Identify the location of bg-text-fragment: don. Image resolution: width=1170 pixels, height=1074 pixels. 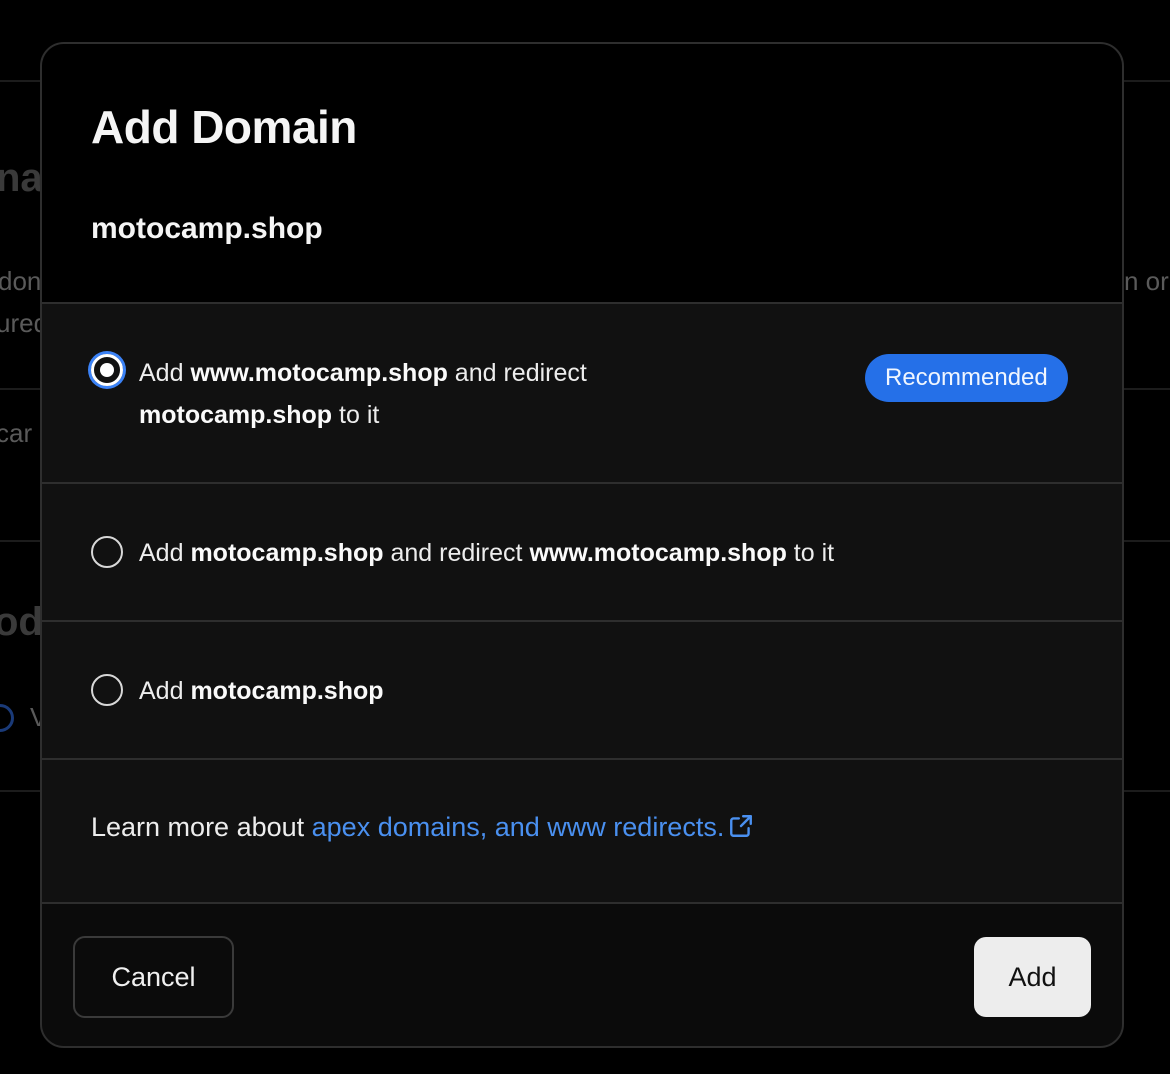
(21, 281).